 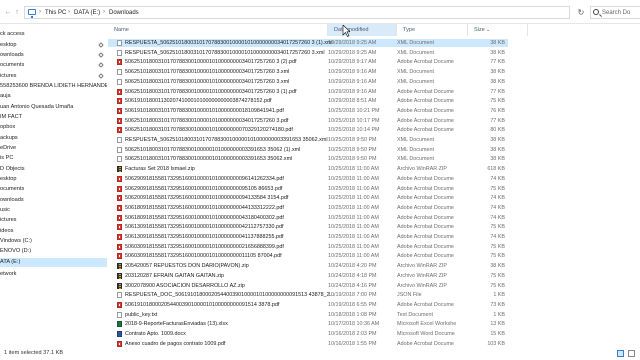 I want to click on nav-item: ENOVO (D:), so click(x=53, y=251).